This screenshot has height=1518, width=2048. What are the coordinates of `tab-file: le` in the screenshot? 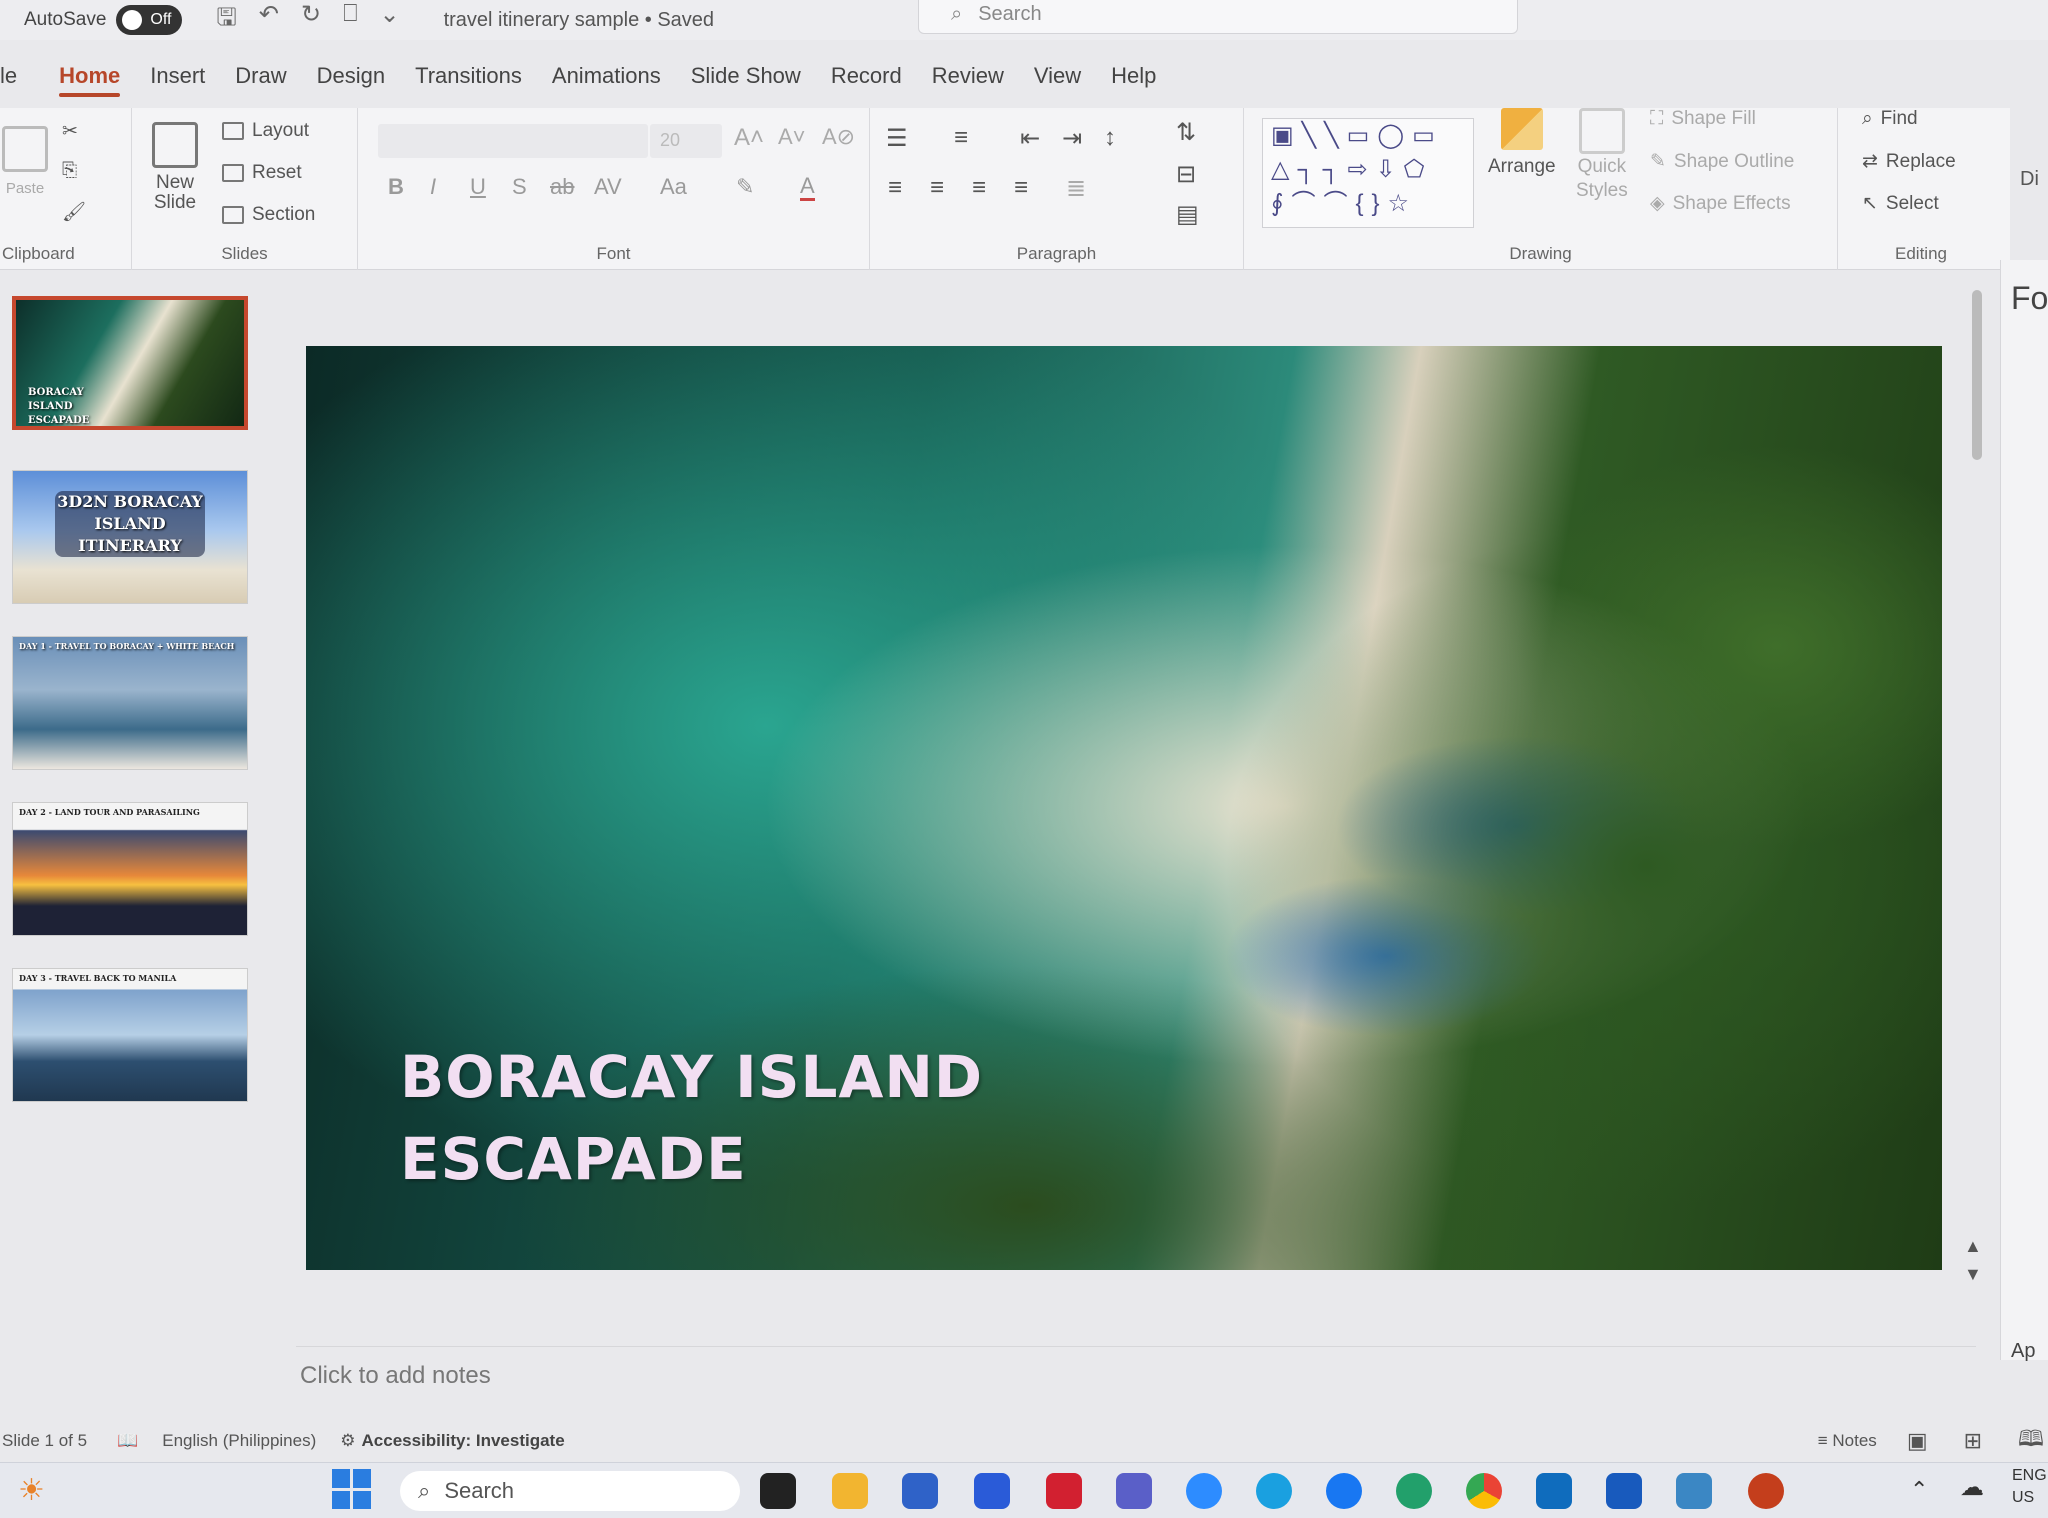 It's located at (8, 76).